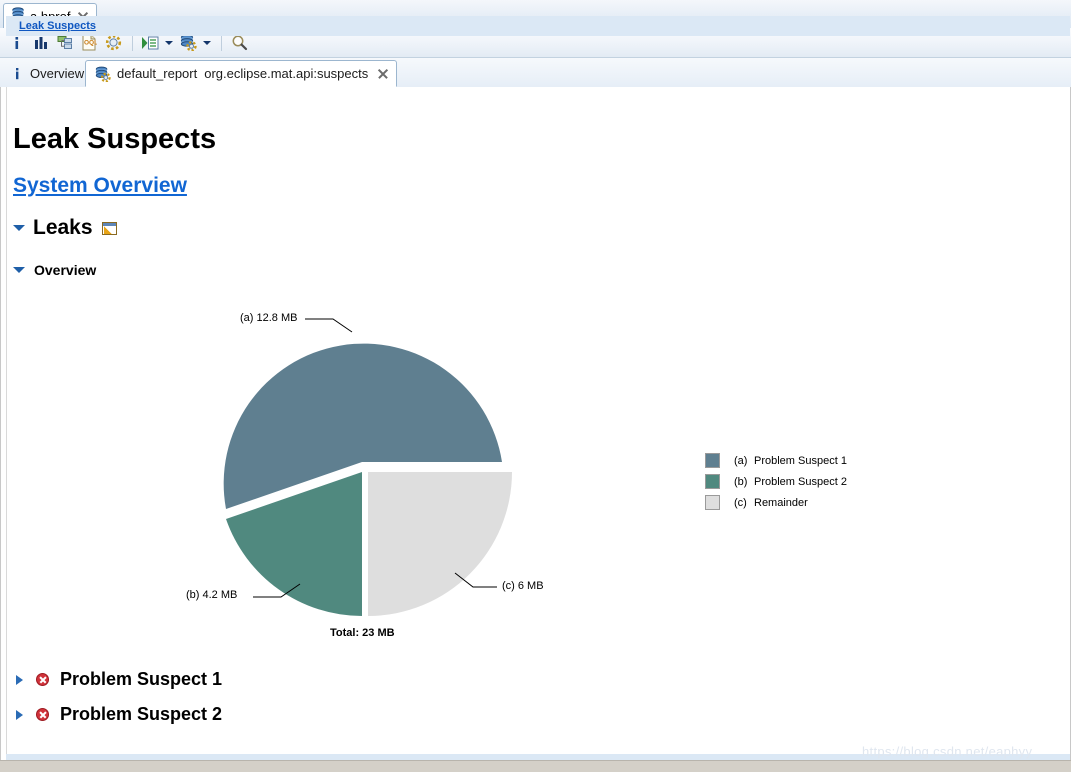 The image size is (1071, 772). I want to click on legend-label-b: (b) Problem Suspect 2, so click(790, 482).